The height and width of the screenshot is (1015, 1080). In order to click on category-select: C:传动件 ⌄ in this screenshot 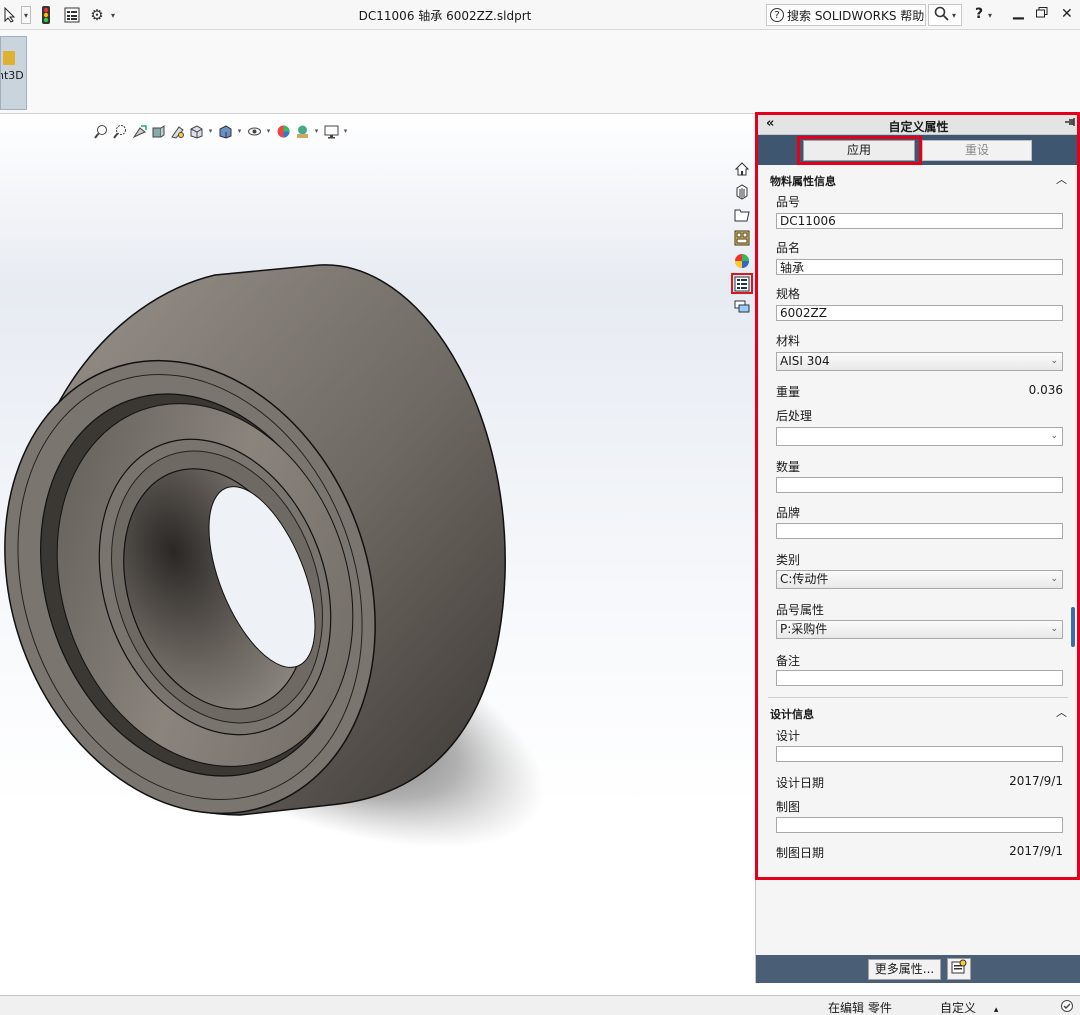, I will do `click(919, 579)`.